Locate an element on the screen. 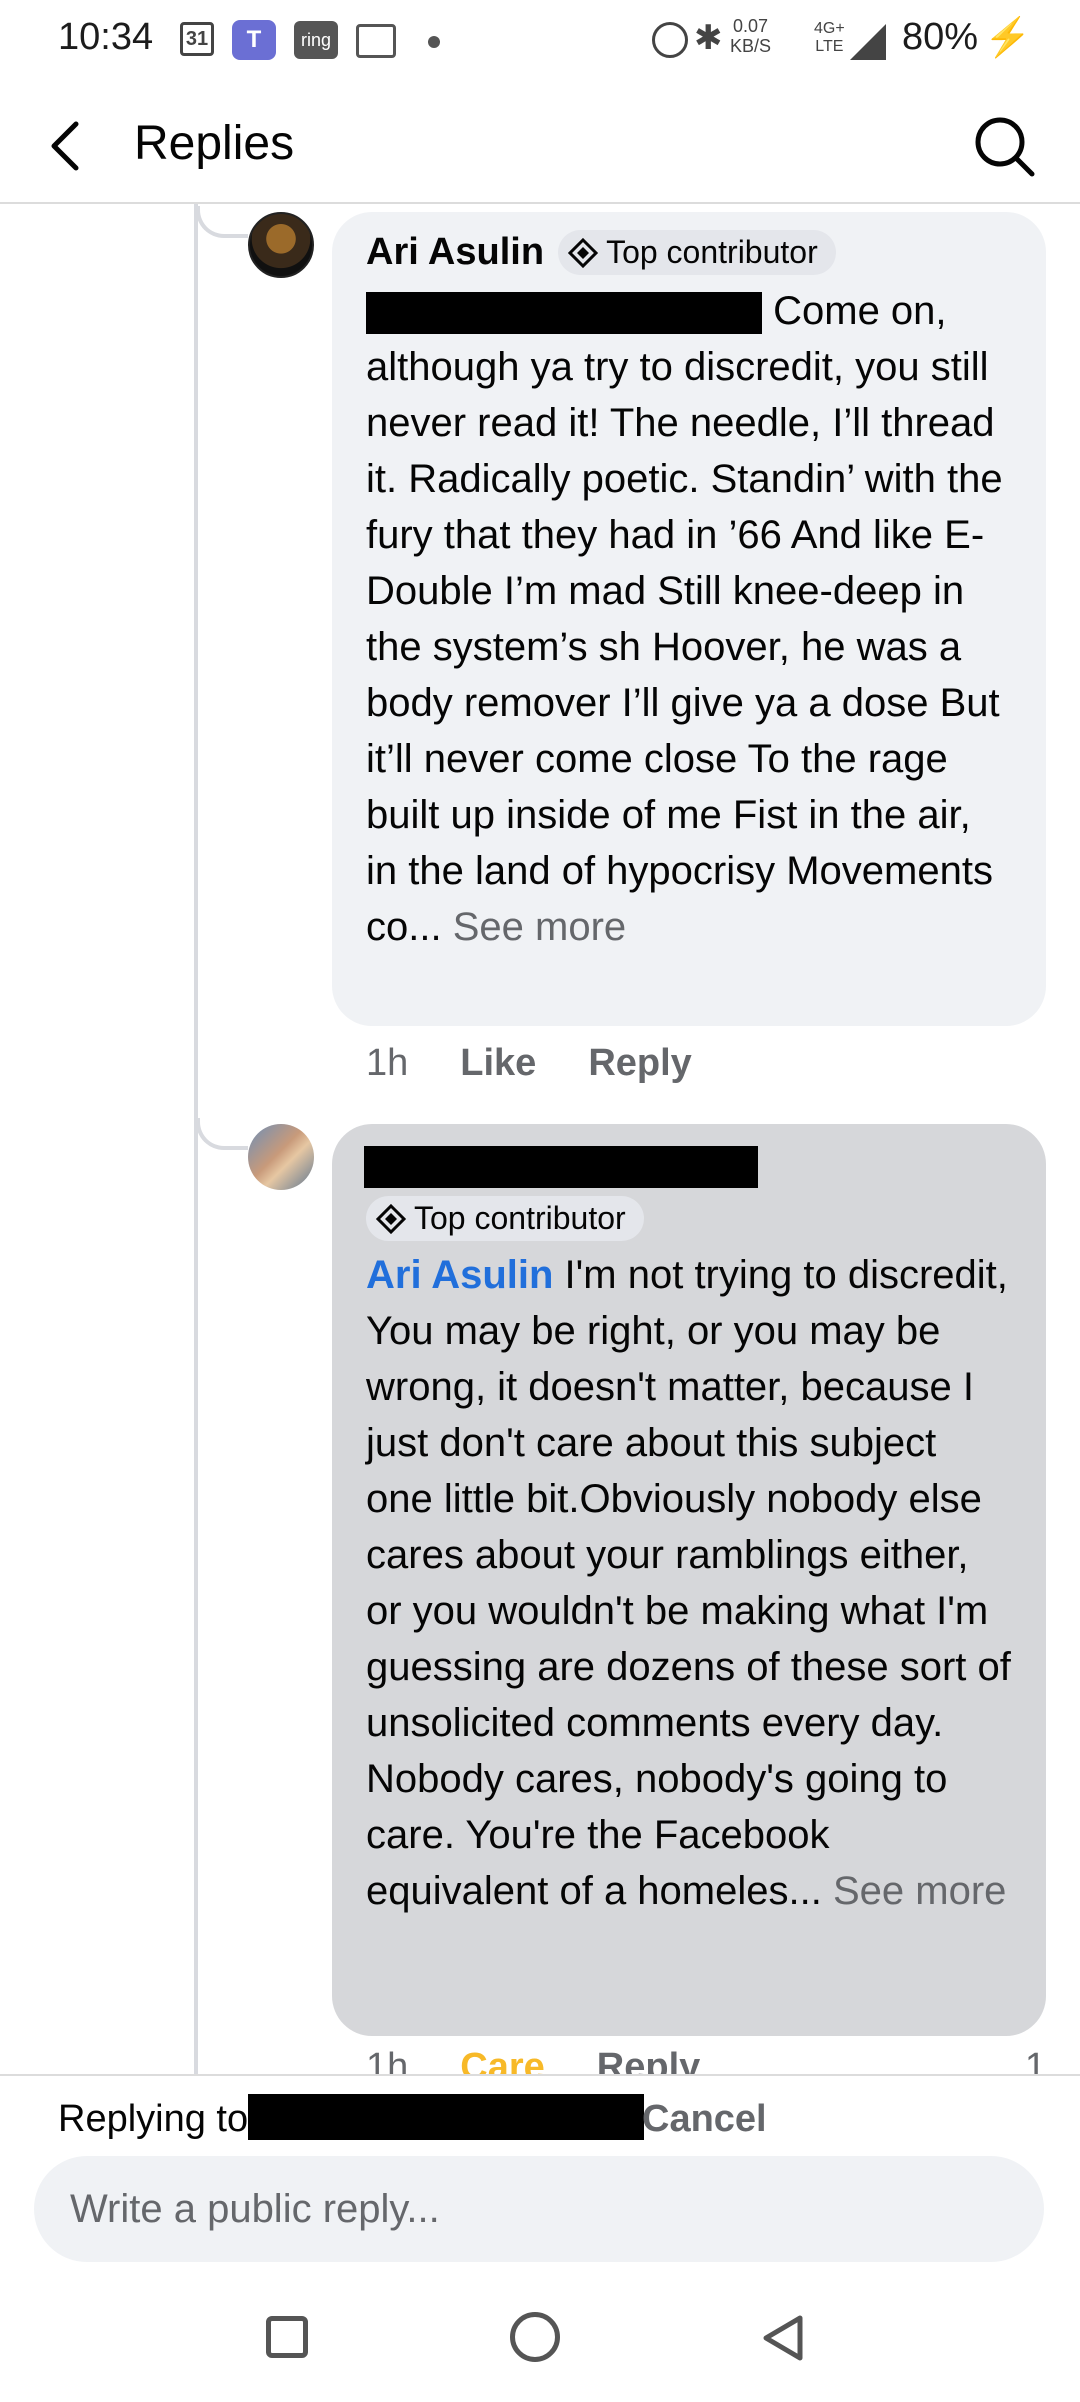 The height and width of the screenshot is (2402, 1080). network-speed-unit: KB/S is located at coordinates (751, 46).